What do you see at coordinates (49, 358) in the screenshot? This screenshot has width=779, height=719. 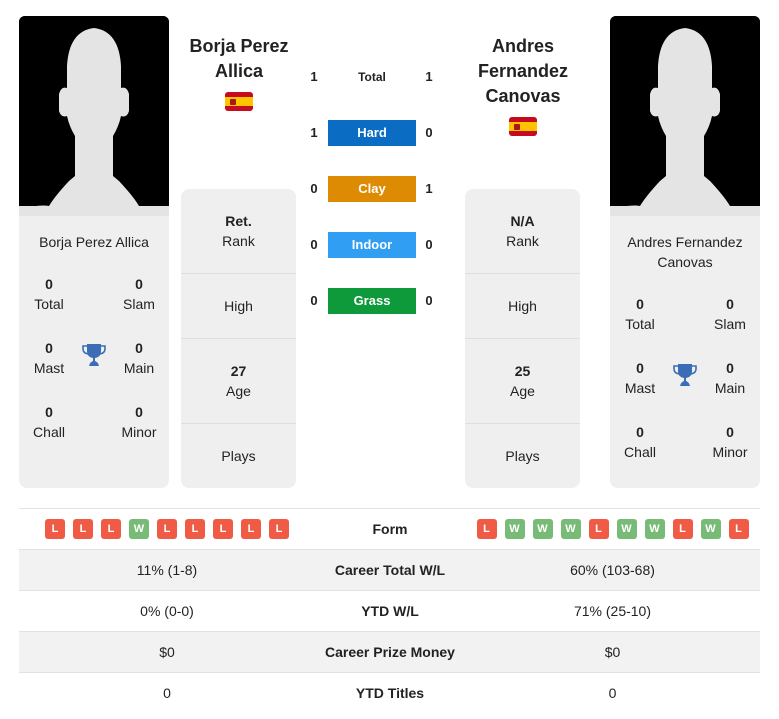 I see `player1-titles-mast: 0 Mast` at bounding box center [49, 358].